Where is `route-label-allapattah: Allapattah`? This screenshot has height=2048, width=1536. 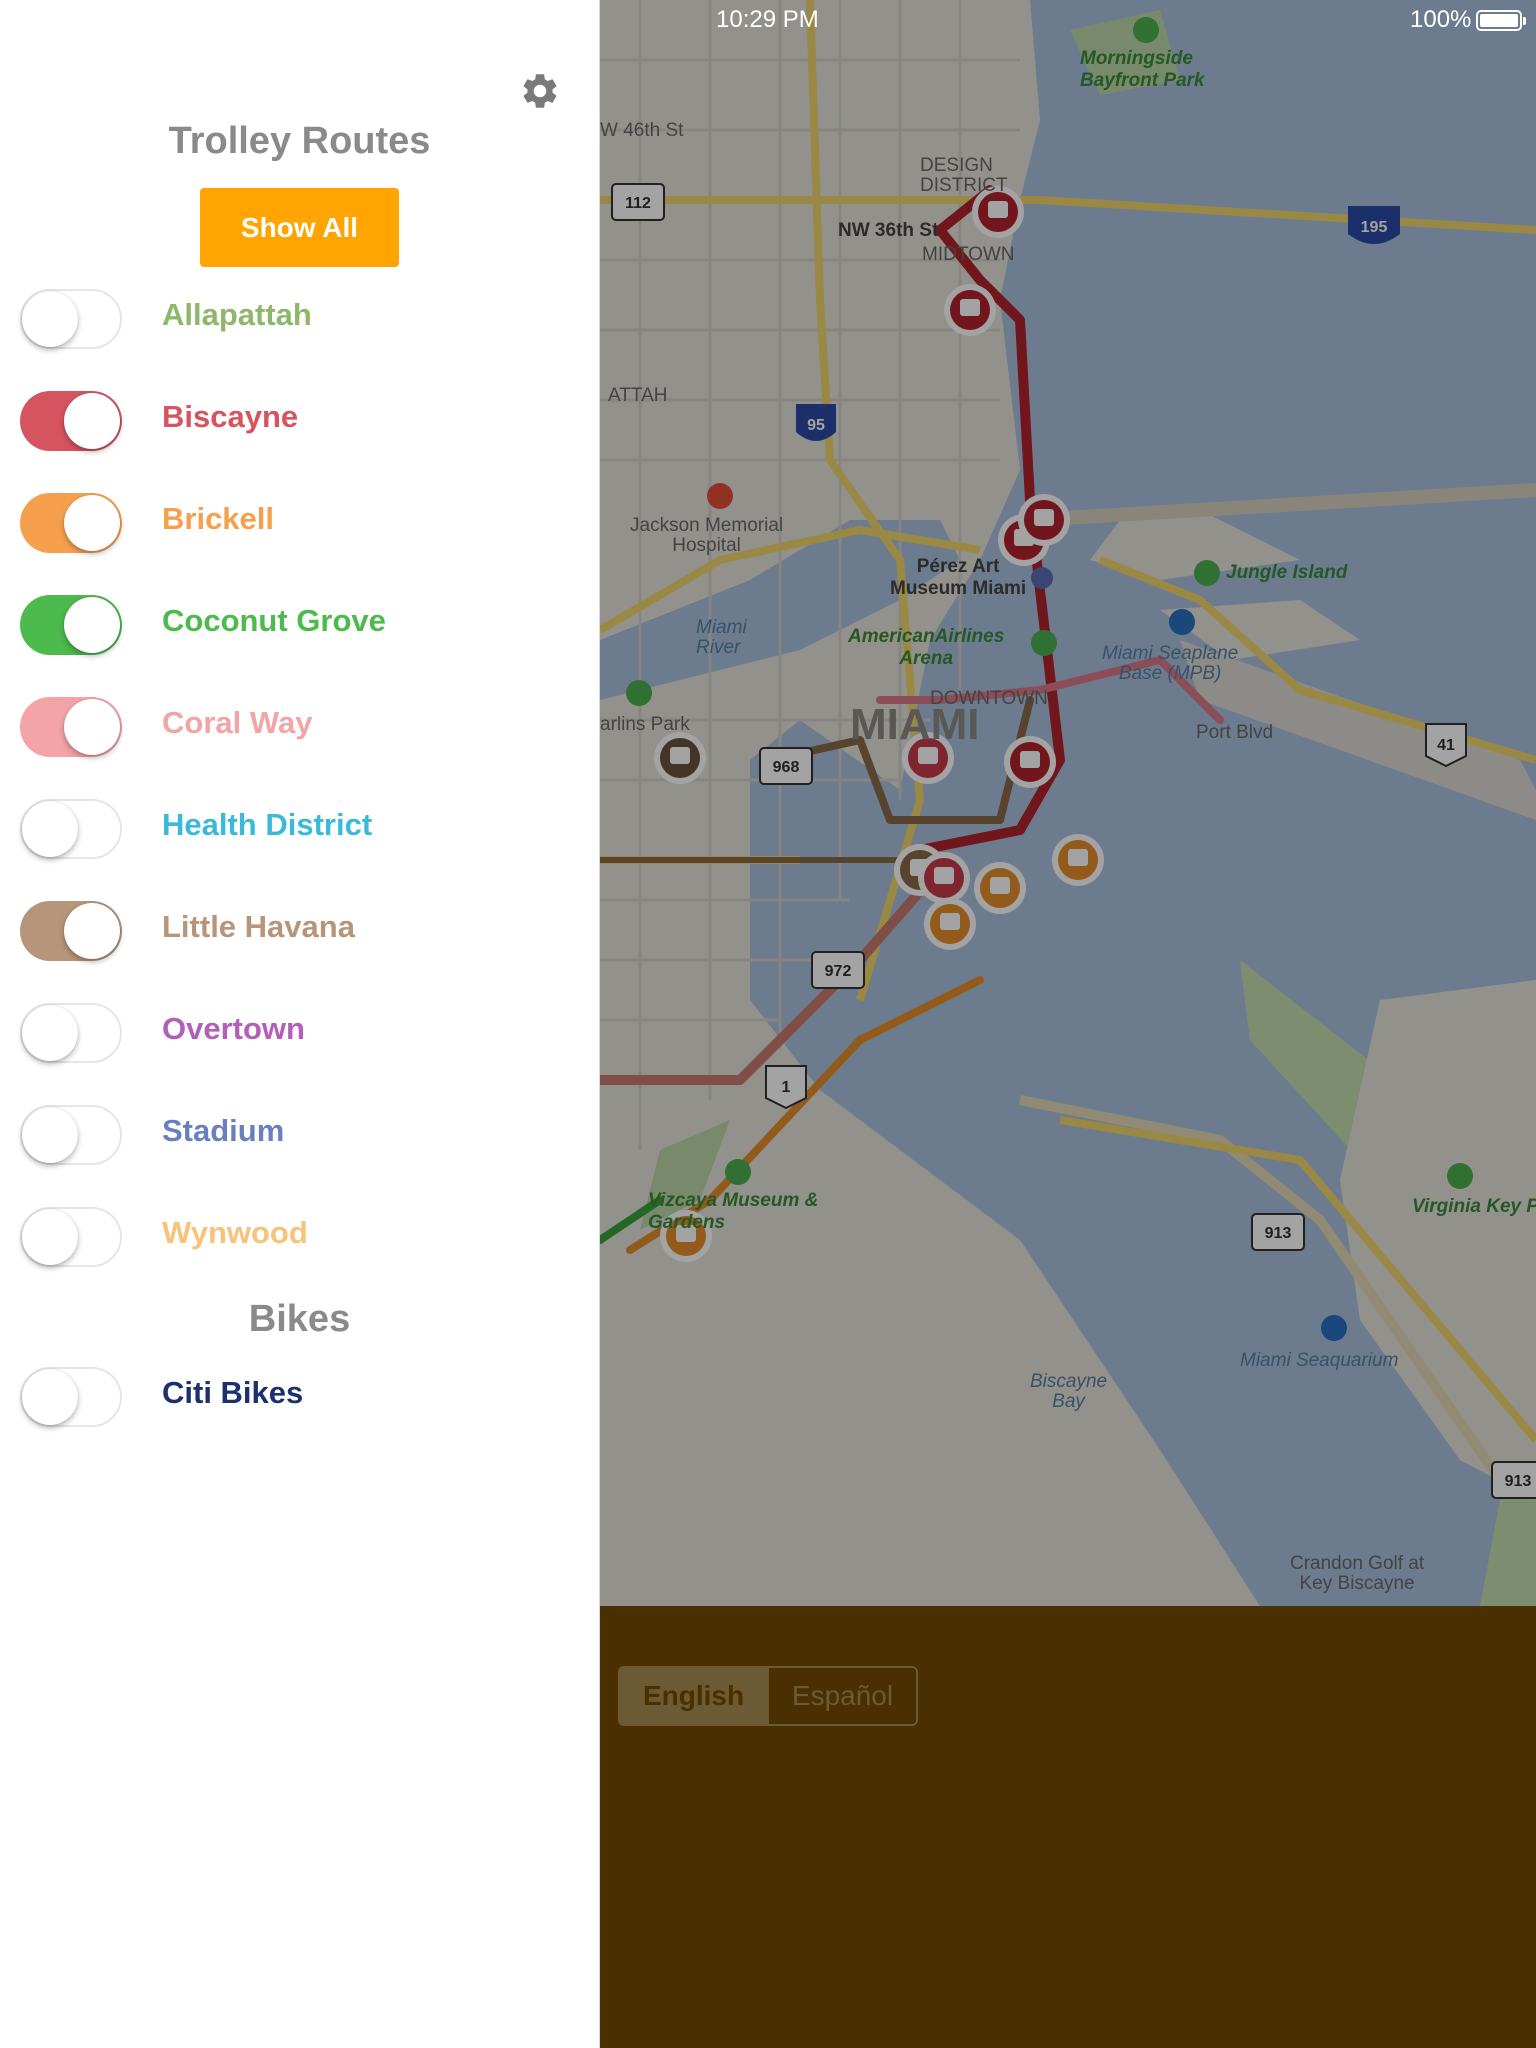
route-label-allapattah: Allapattah is located at coordinates (237, 315).